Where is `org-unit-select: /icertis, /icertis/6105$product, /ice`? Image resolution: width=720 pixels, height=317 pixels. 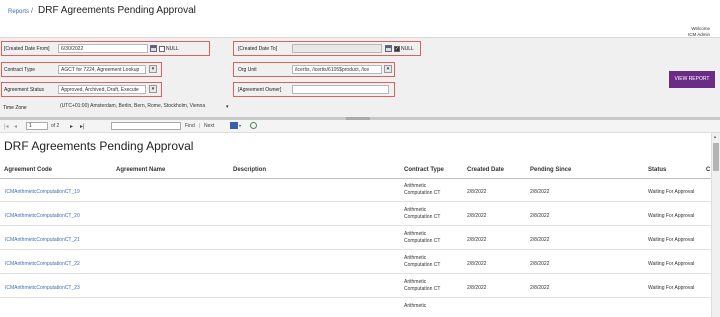
org-unit-select: /icertis, /icertis/6105$product, /ice is located at coordinates (337, 69).